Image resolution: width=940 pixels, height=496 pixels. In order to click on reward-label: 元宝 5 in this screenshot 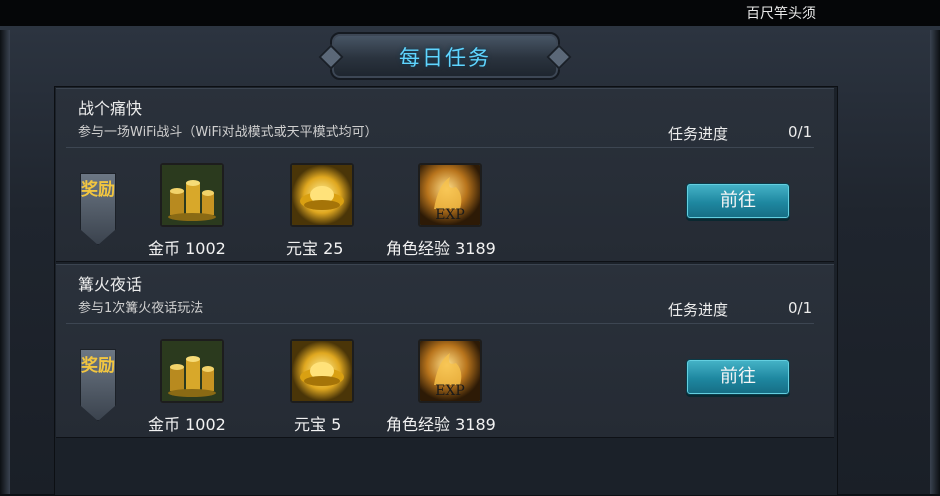, I will do `click(318, 424)`.